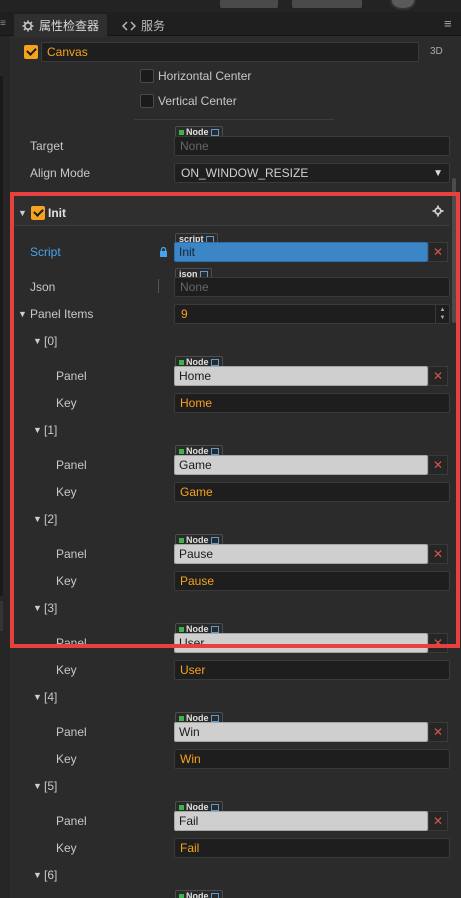 This screenshot has width=461, height=898. I want to click on panel-node-field: User, so click(301, 643).